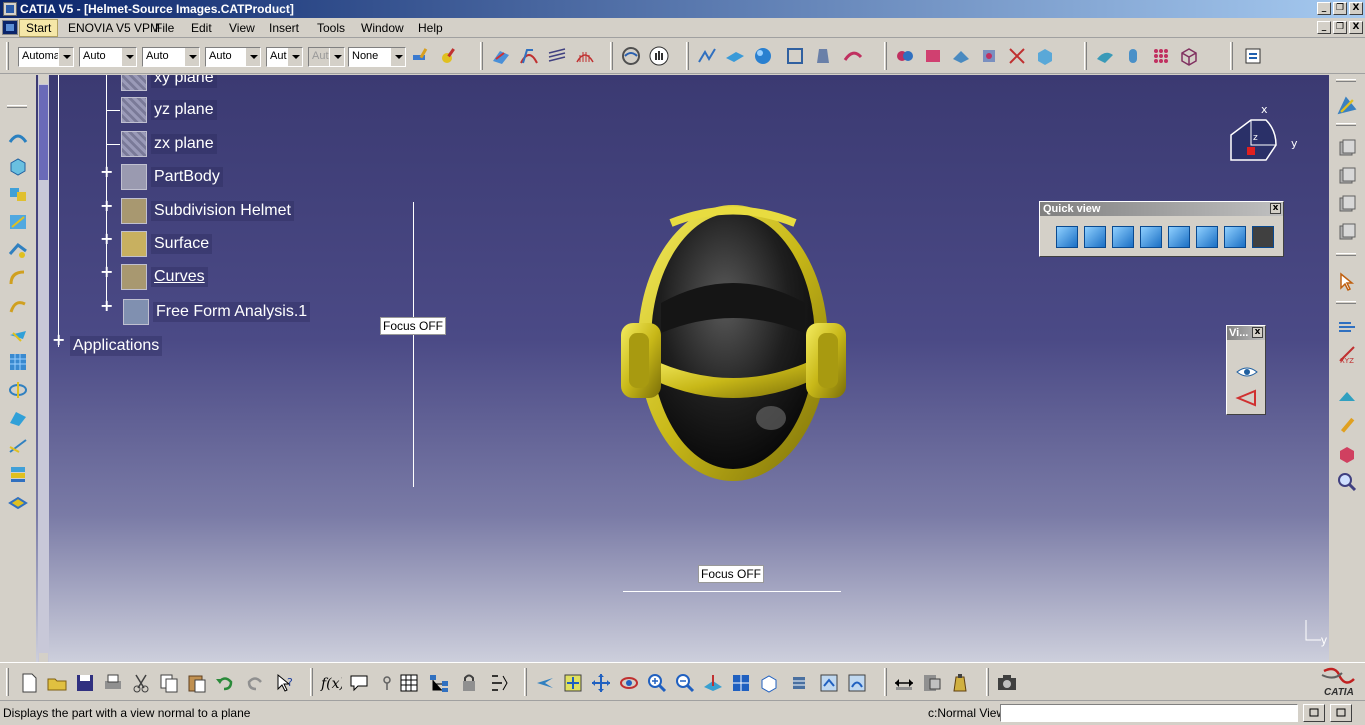 Image resolution: width=1365 pixels, height=725 pixels. What do you see at coordinates (10, 27) in the screenshot?
I see `document-icon` at bounding box center [10, 27].